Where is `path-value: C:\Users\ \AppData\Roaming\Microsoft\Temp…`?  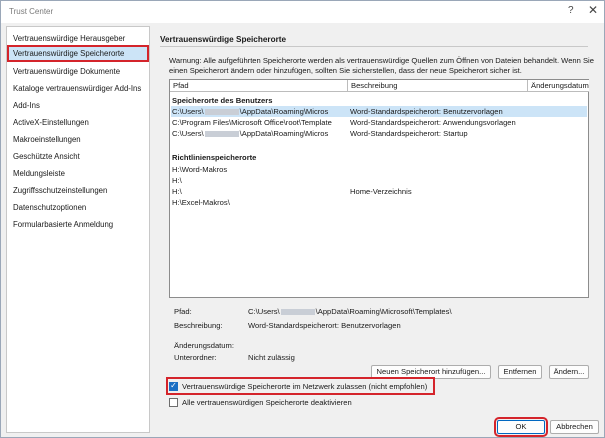
path-value: C:\Users\ \AppData\Roaming\Microsoft\Temp… is located at coordinates (350, 311).